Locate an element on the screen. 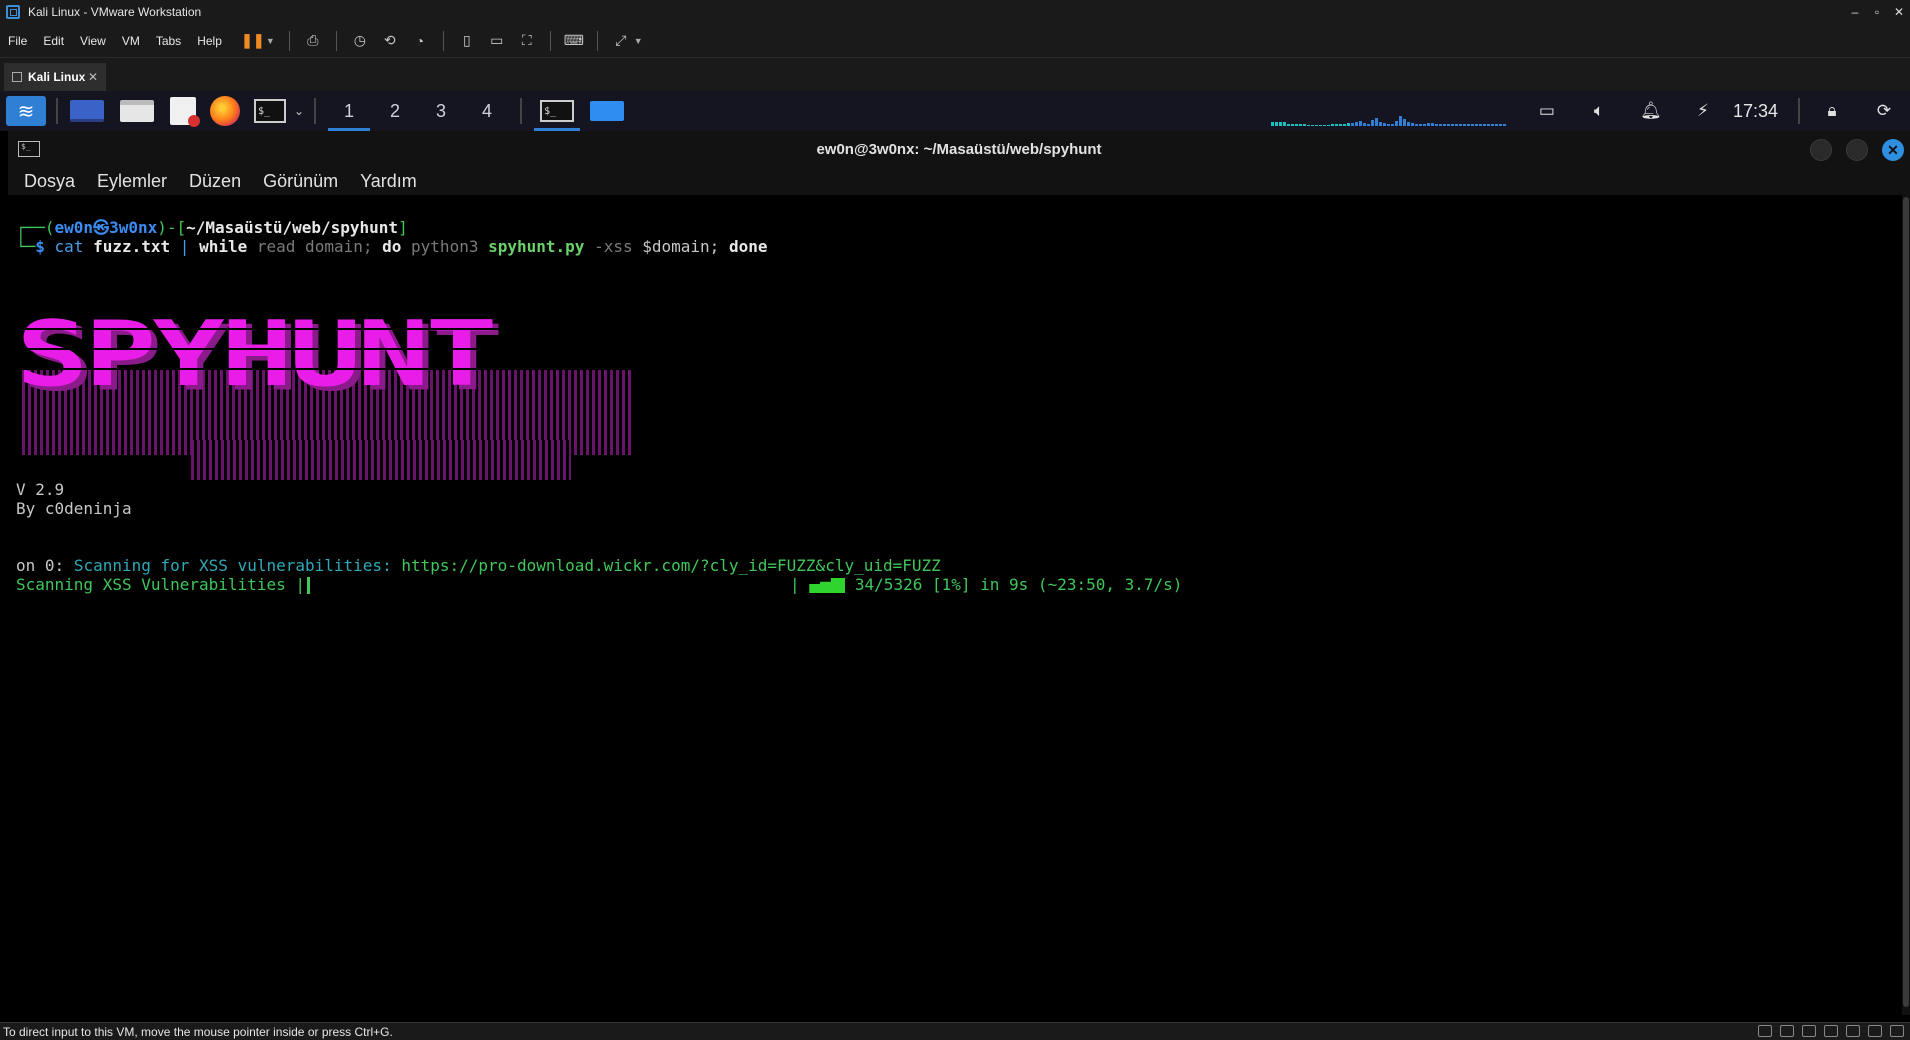  scrollbar-thumb is located at coordinates (1906, 602).